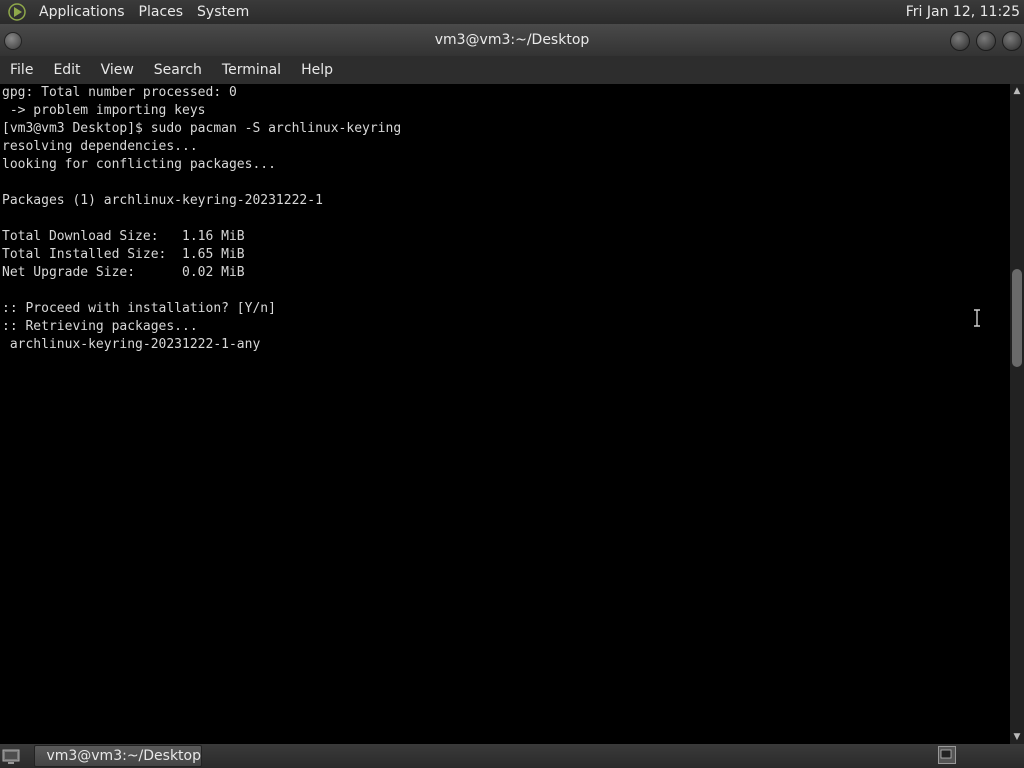  I want to click on close-button, so click(1012, 41).